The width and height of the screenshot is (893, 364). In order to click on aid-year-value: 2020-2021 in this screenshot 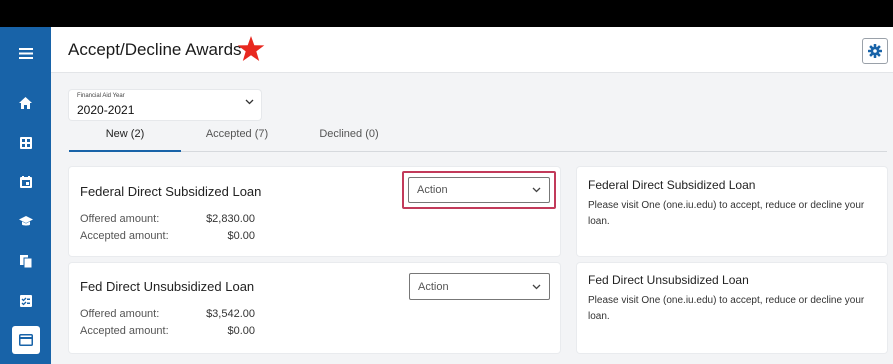, I will do `click(106, 110)`.